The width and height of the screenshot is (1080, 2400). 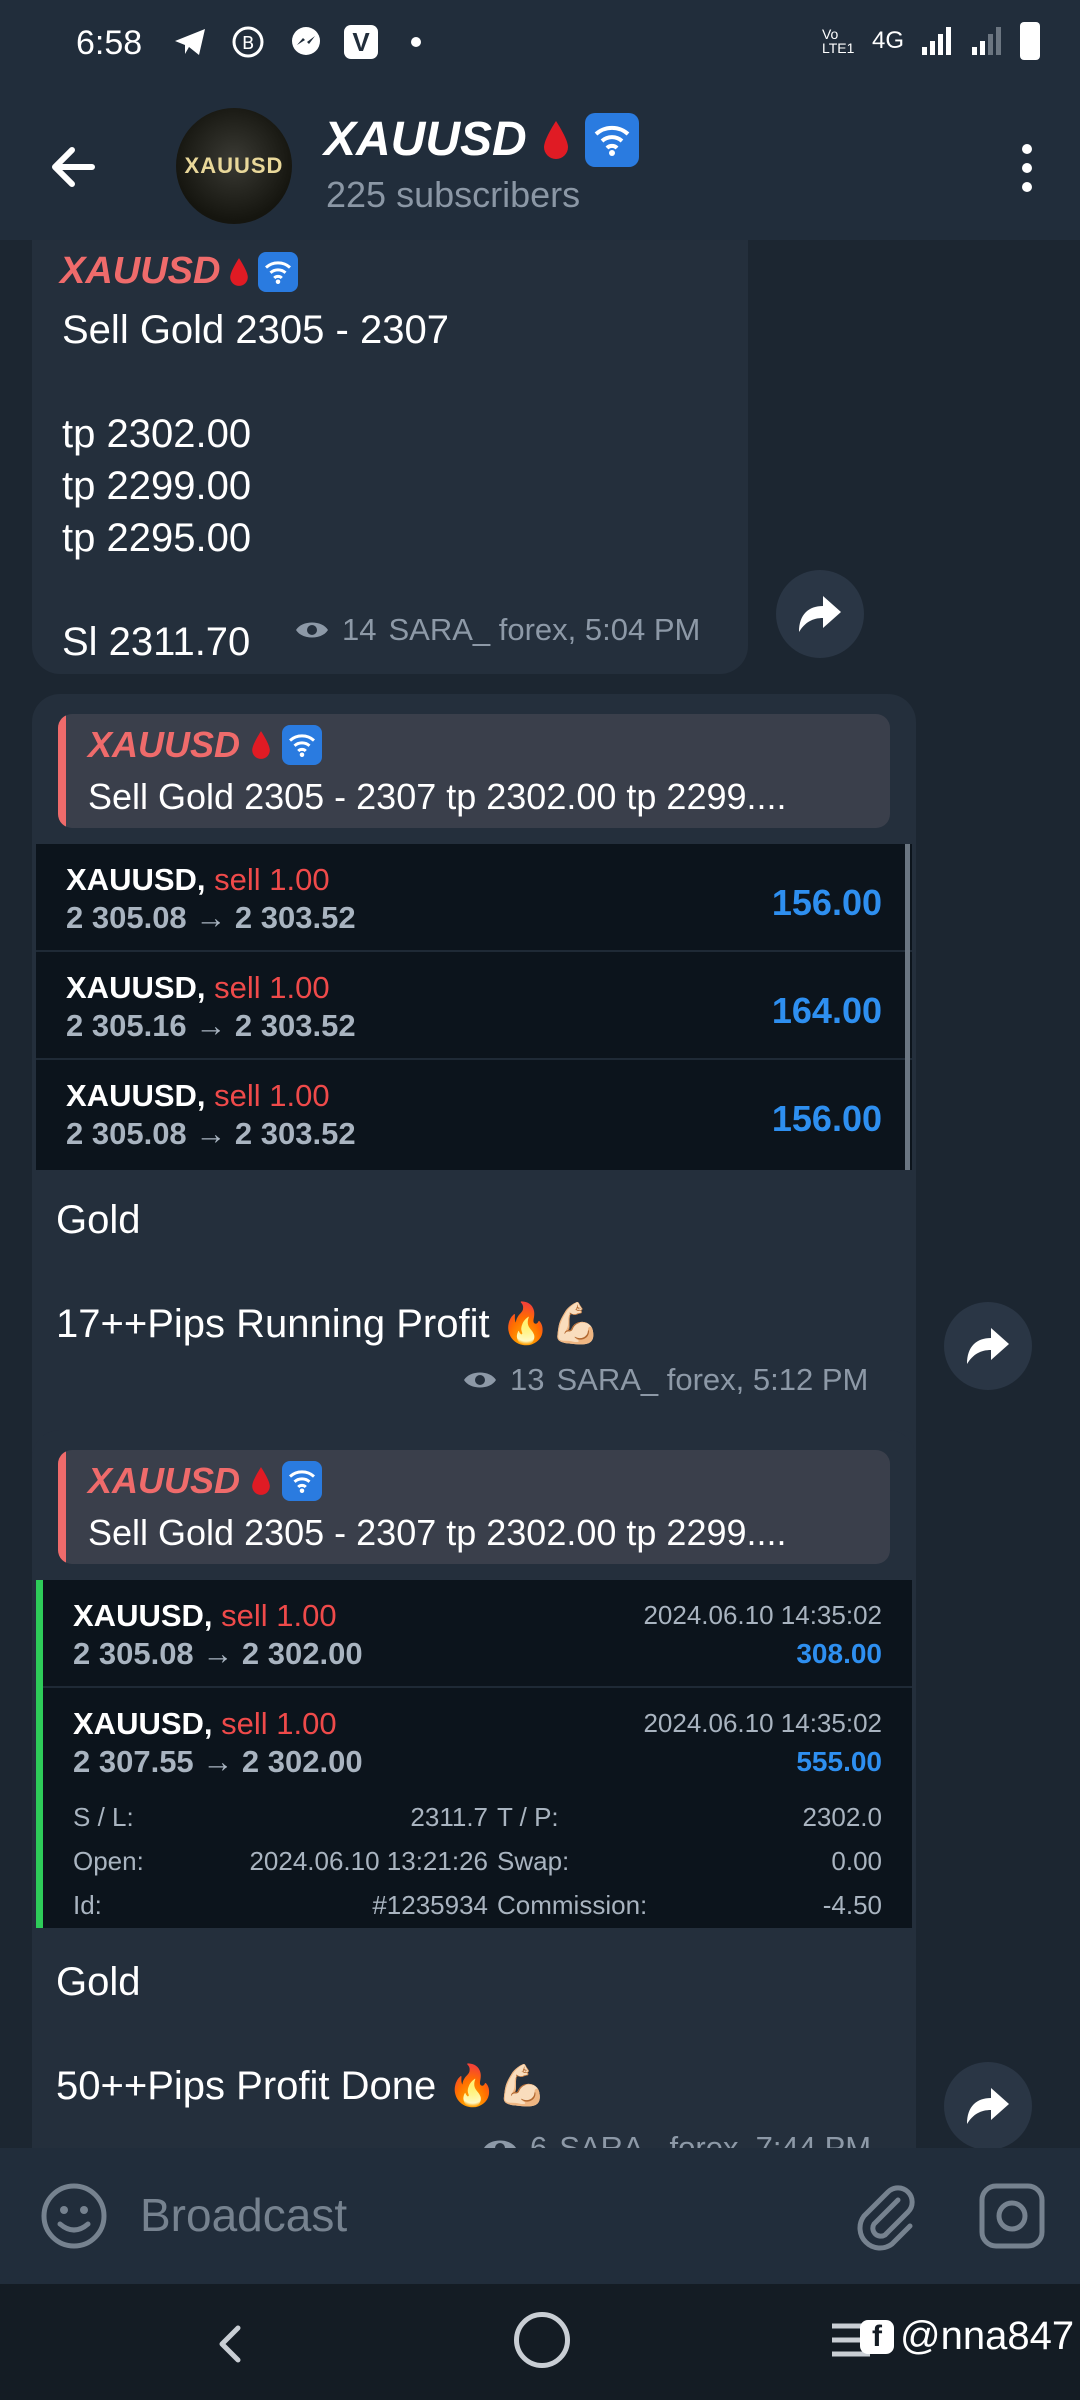 What do you see at coordinates (306, 42) in the screenshot?
I see `messenger-icon` at bounding box center [306, 42].